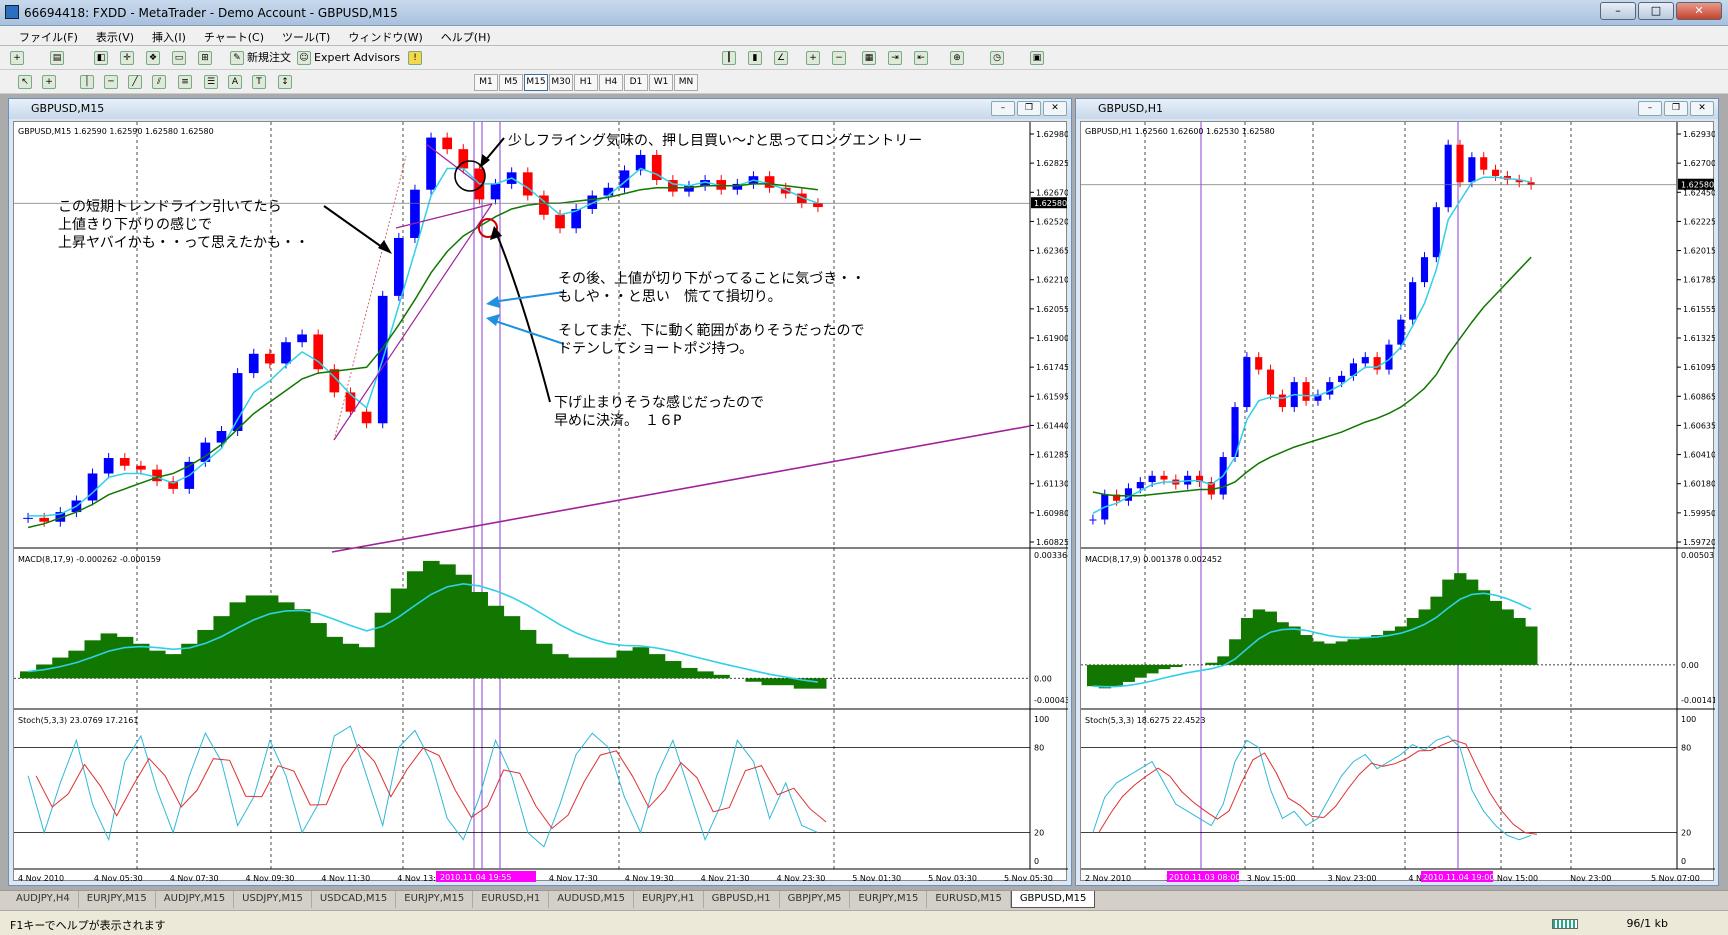 The height and width of the screenshot is (935, 1728). I want to click on time-tick-label: 3 Nov 15:00, so click(1271, 878).